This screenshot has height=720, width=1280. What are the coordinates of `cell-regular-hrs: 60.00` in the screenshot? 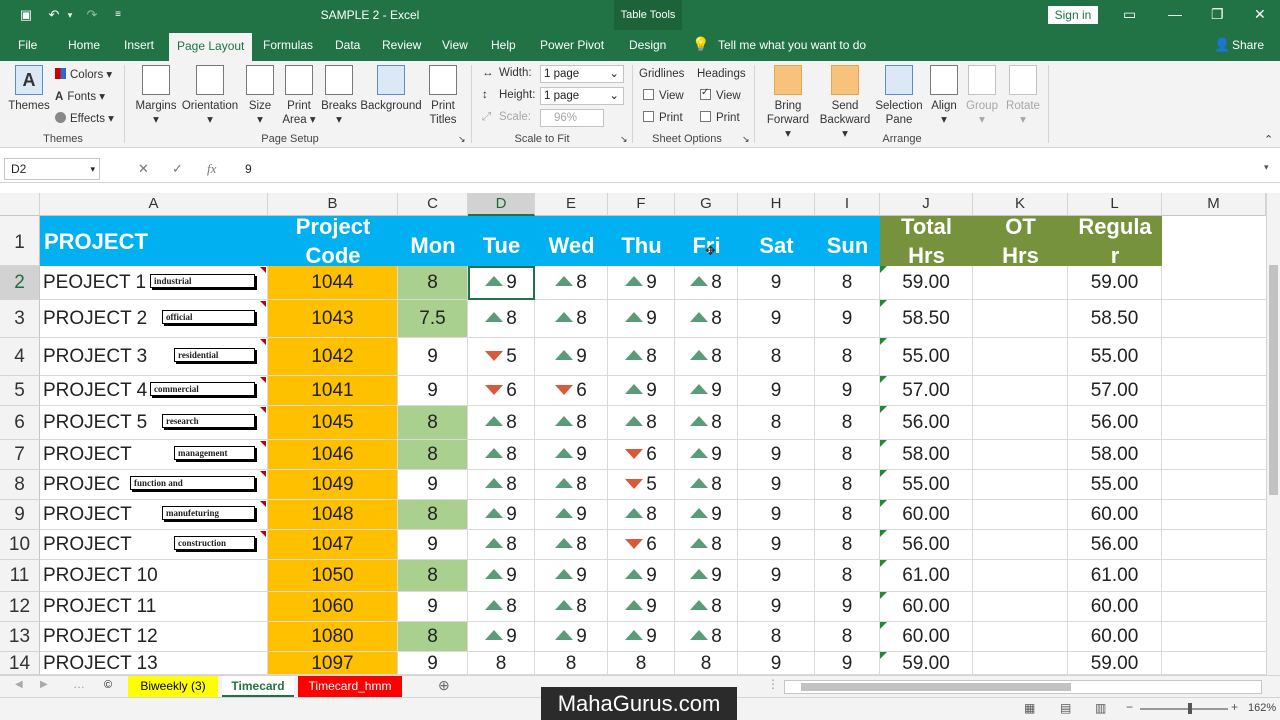 It's located at (1115, 607).